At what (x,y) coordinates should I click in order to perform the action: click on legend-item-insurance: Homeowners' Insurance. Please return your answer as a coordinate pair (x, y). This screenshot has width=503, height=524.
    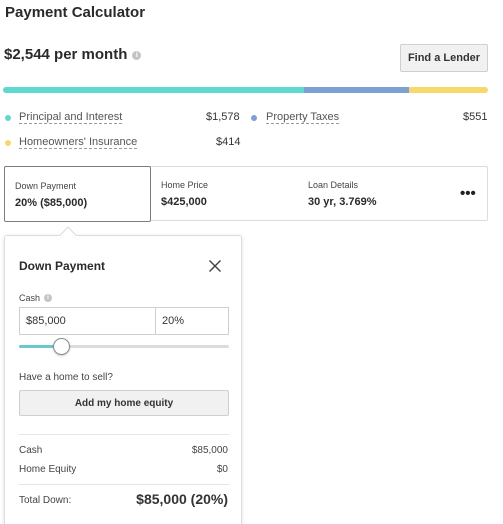
    Looking at the image, I should click on (71, 142).